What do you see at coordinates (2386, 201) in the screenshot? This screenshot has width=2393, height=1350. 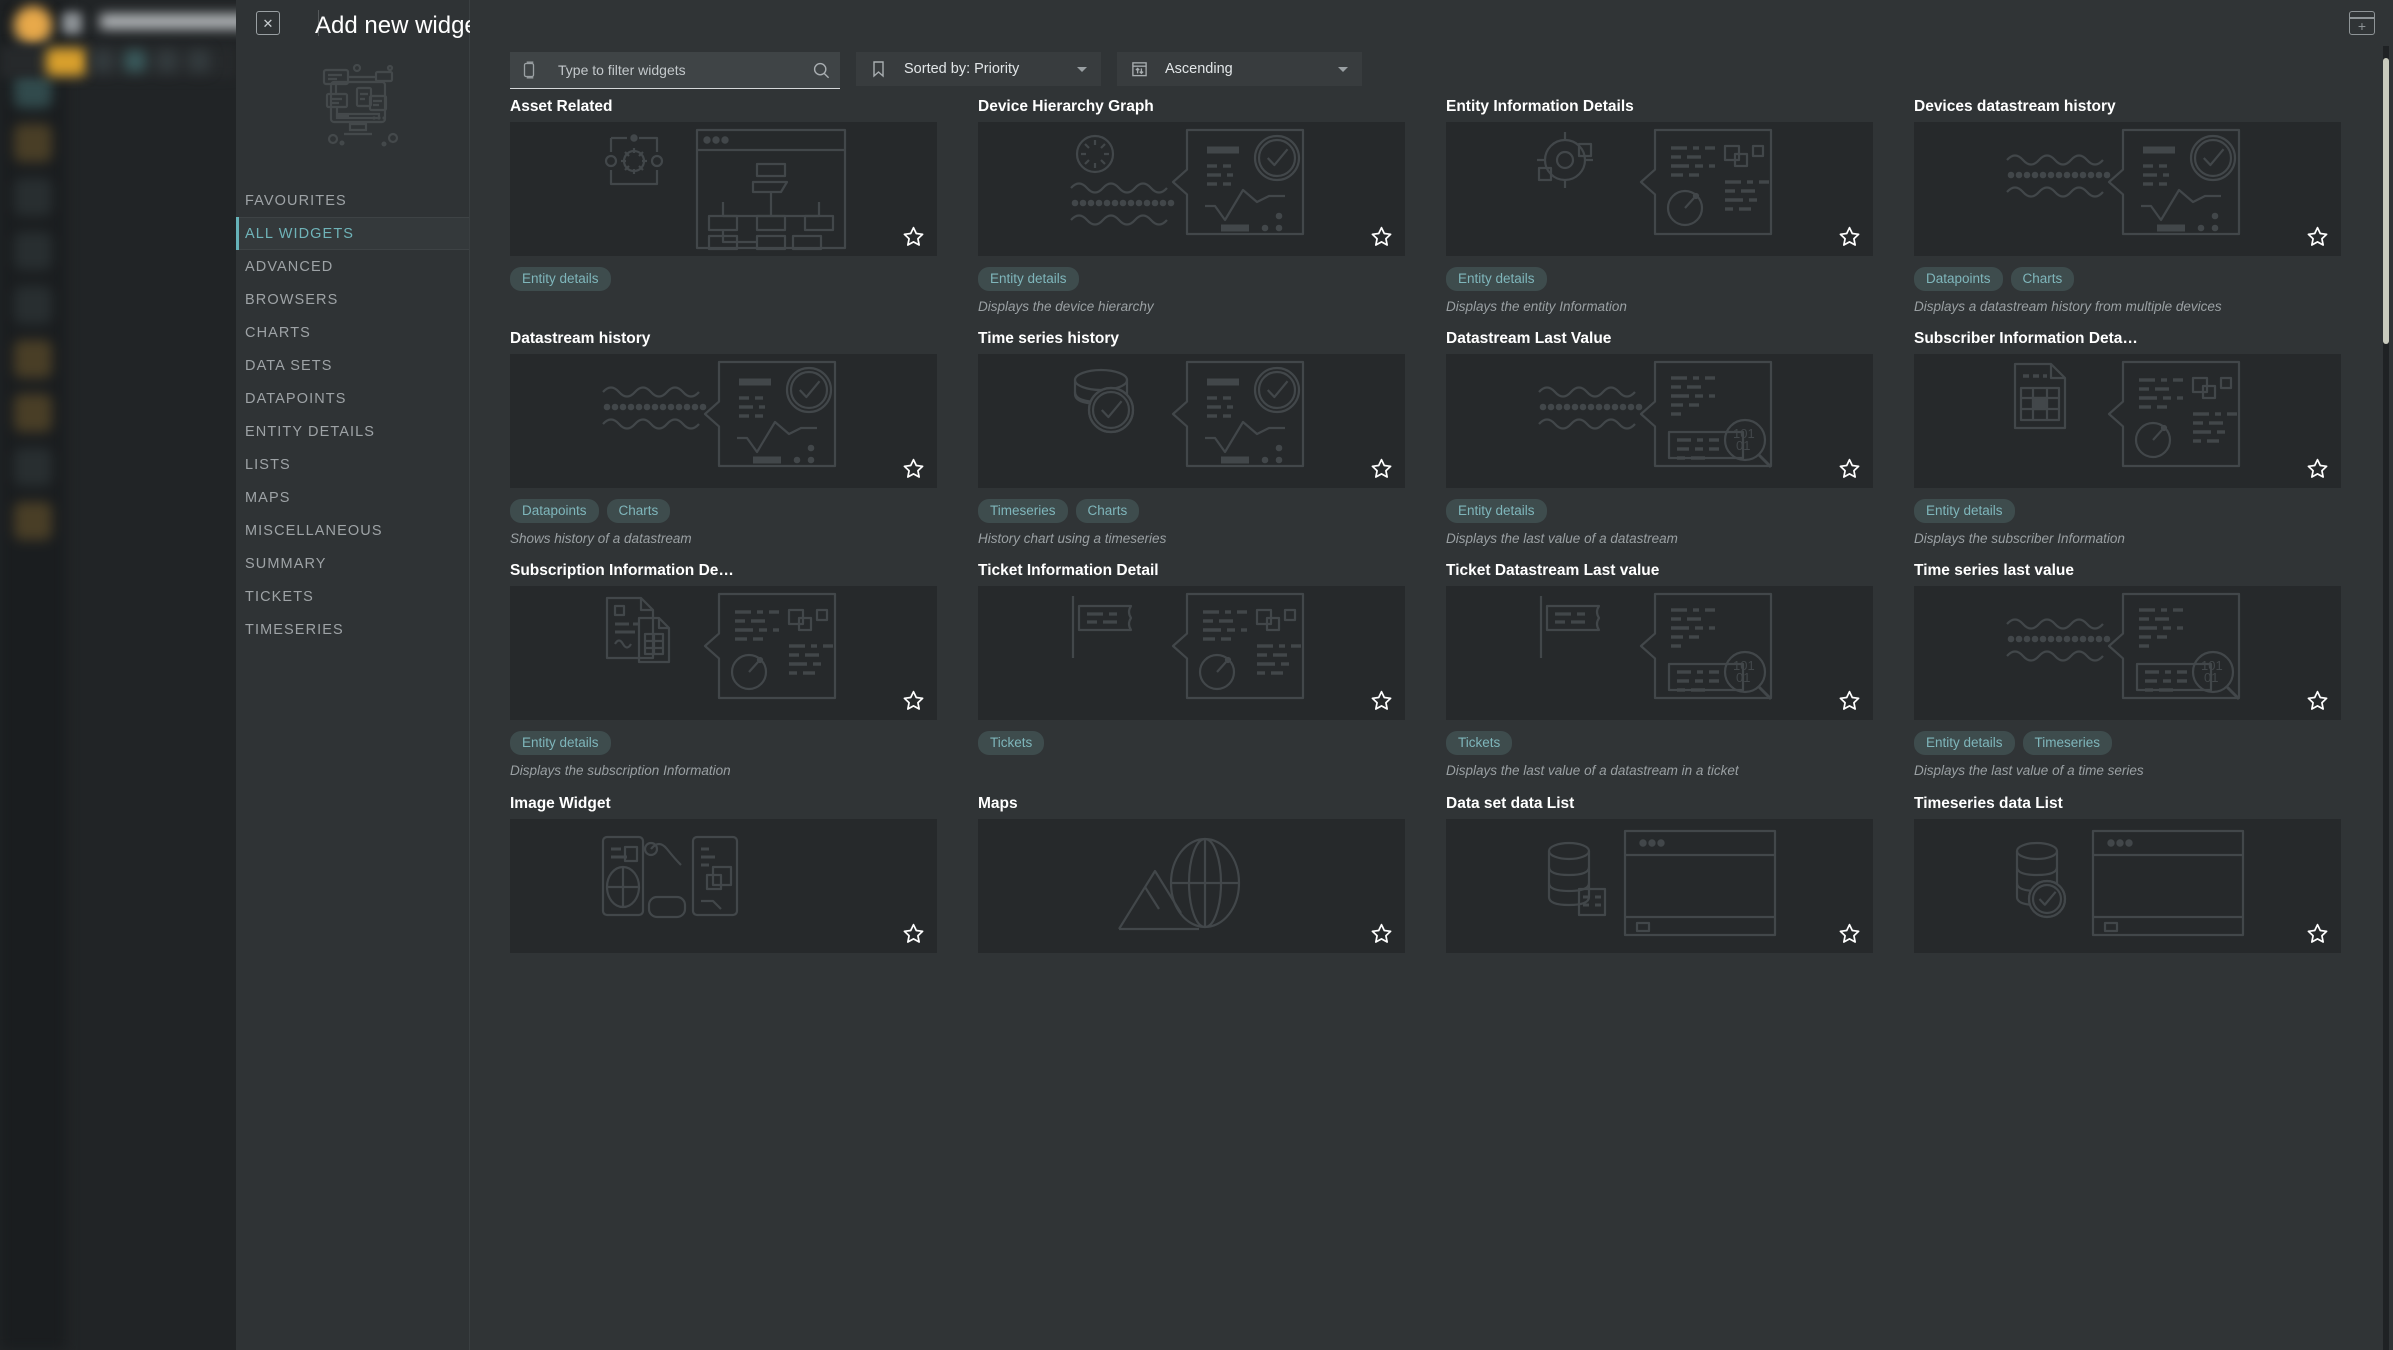 I see `vertical-scrollbar` at bounding box center [2386, 201].